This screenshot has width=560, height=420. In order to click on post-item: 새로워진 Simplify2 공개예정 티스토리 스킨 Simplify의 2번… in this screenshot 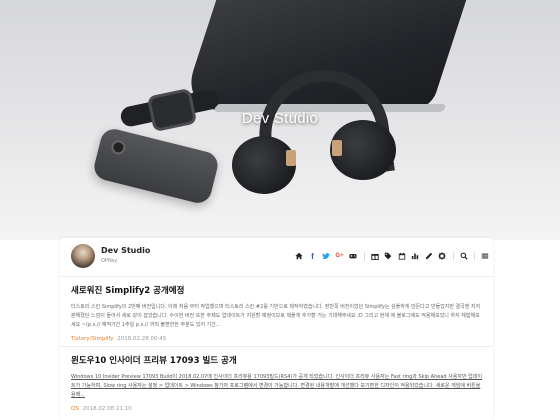, I will do `click(277, 313)`.